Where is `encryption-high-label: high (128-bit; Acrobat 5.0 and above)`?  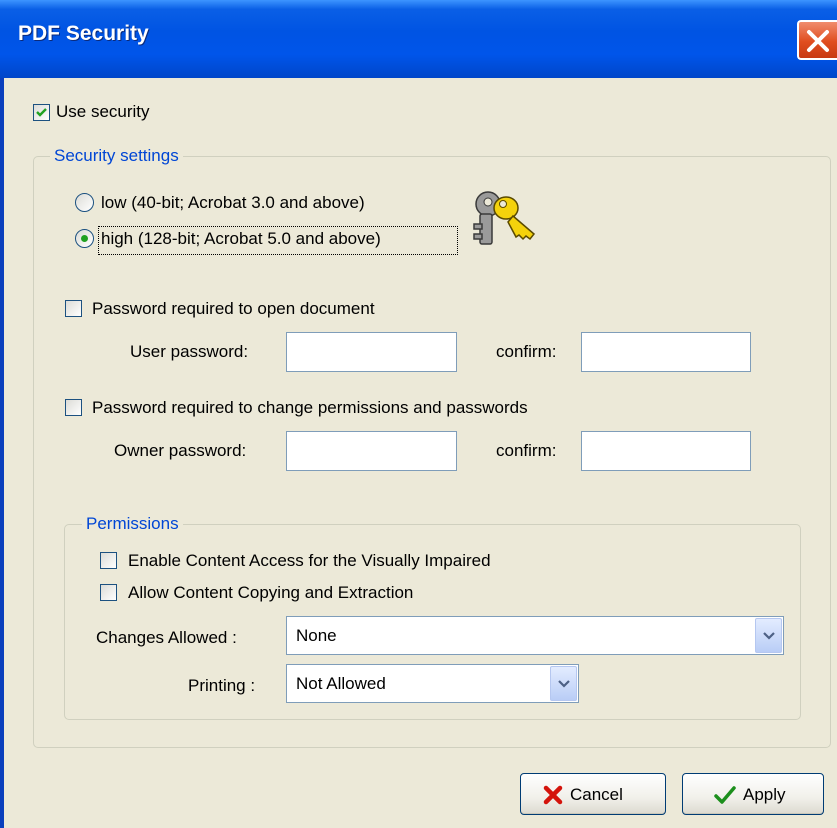
encryption-high-label: high (128-bit; Acrobat 5.0 and above) is located at coordinates (241, 239).